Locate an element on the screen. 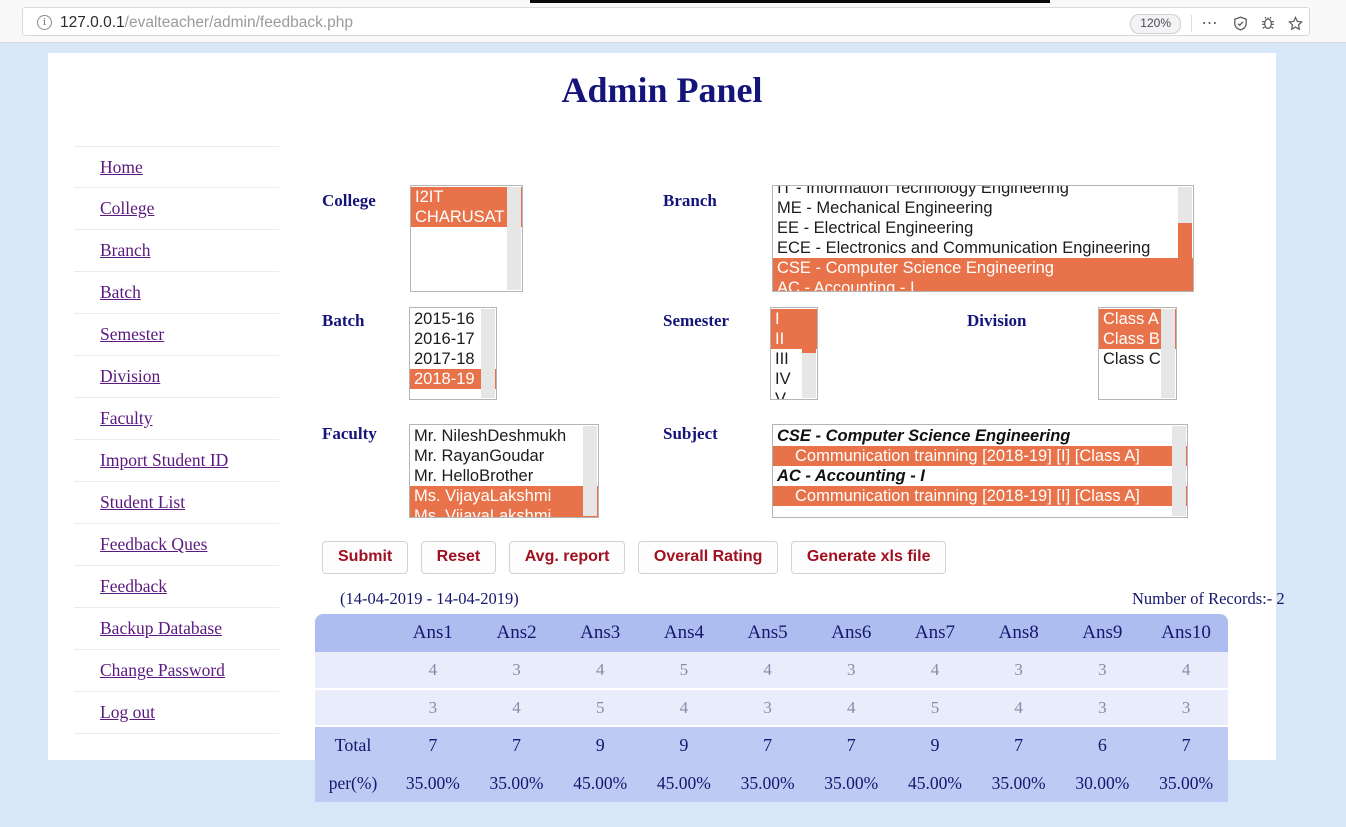 This screenshot has width=1346, height=827. overall-rating-button: Overall Rating is located at coordinates (708, 557).